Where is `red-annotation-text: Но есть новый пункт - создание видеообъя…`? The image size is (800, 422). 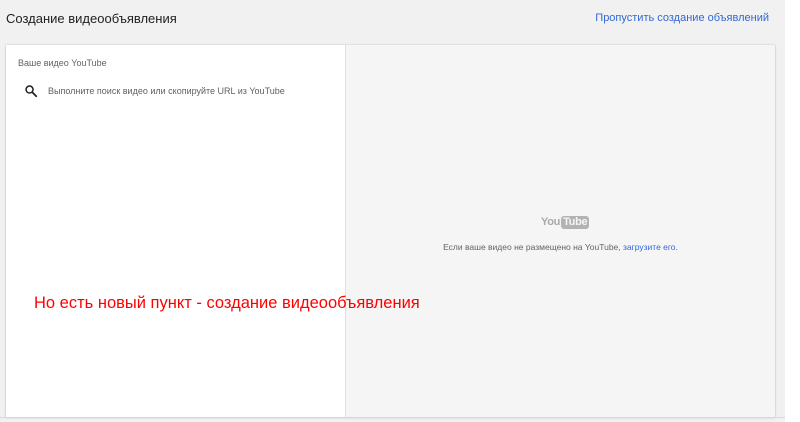 red-annotation-text: Но есть новый пункт - создание видеообъя… is located at coordinates (227, 303).